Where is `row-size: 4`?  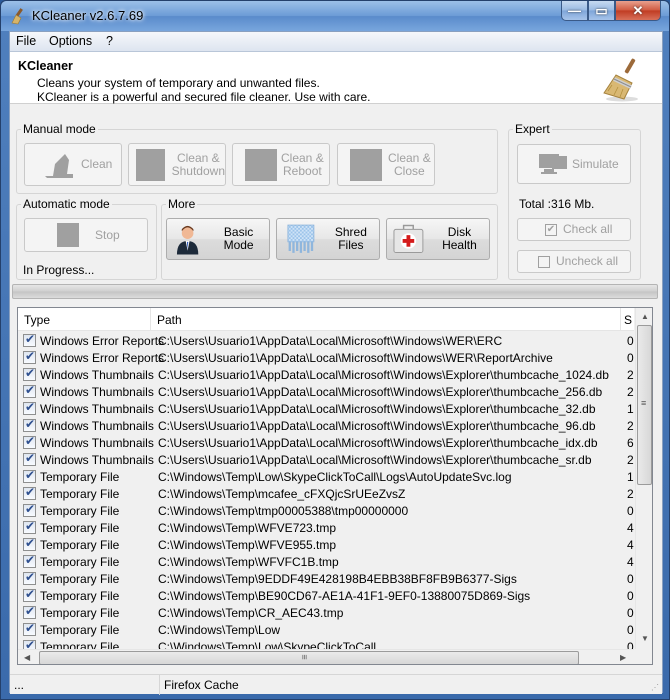
row-size: 4 is located at coordinates (630, 528).